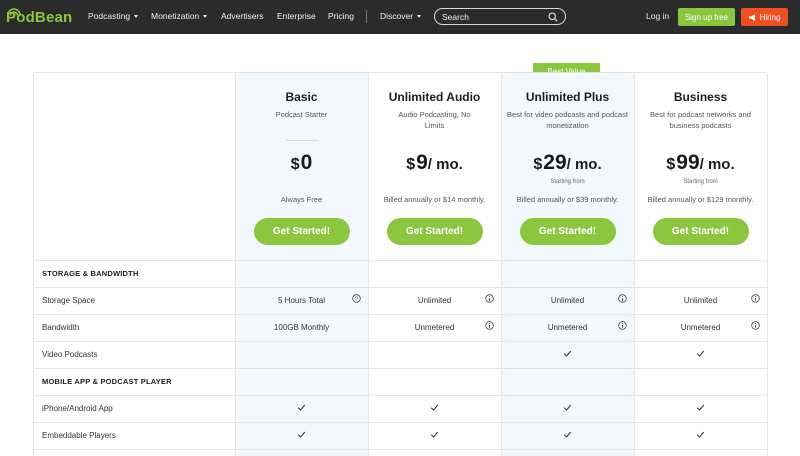 This screenshot has height=456, width=800. What do you see at coordinates (657, 16) in the screenshot?
I see `login-link: Log in` at bounding box center [657, 16].